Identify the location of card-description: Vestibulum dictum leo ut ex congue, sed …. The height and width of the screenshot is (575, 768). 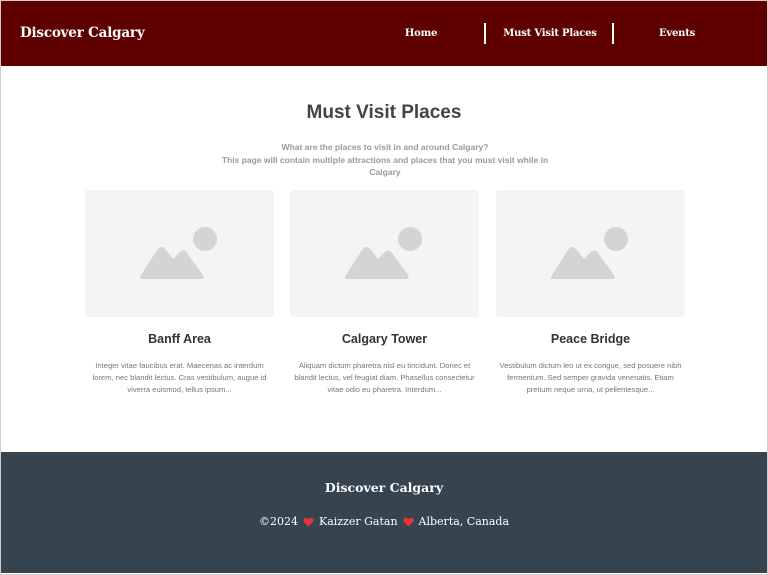
(590, 377).